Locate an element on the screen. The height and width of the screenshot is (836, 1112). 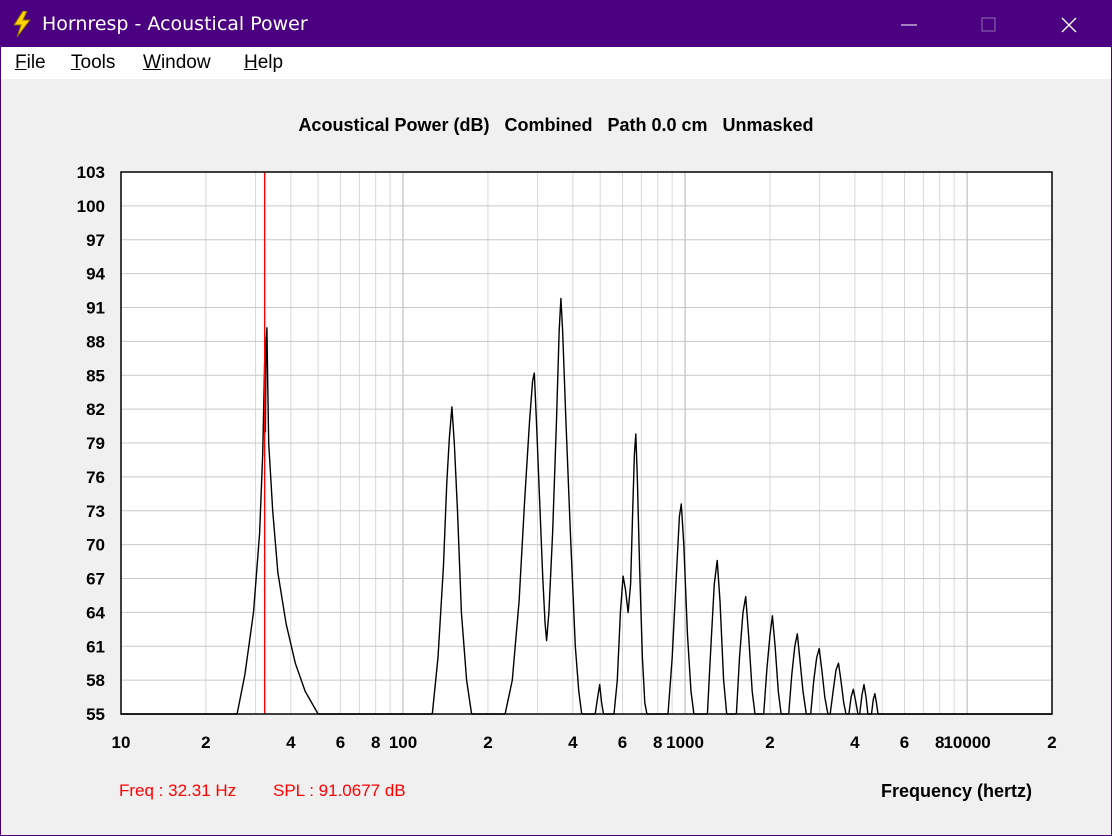
y-tick-label: 70 is located at coordinates (95, 545).